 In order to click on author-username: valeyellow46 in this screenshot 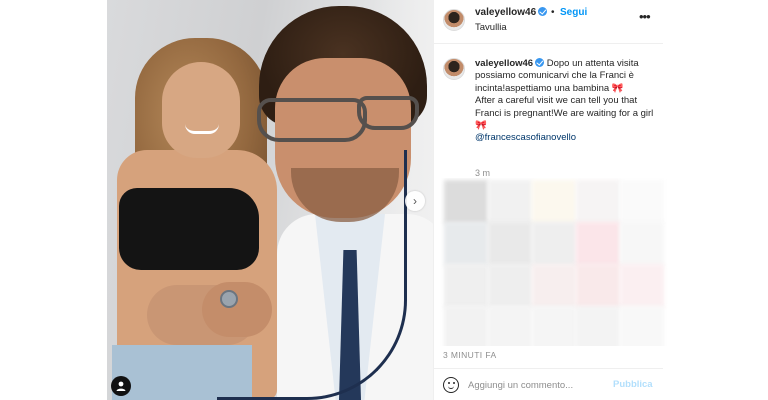, I will do `click(511, 12)`.